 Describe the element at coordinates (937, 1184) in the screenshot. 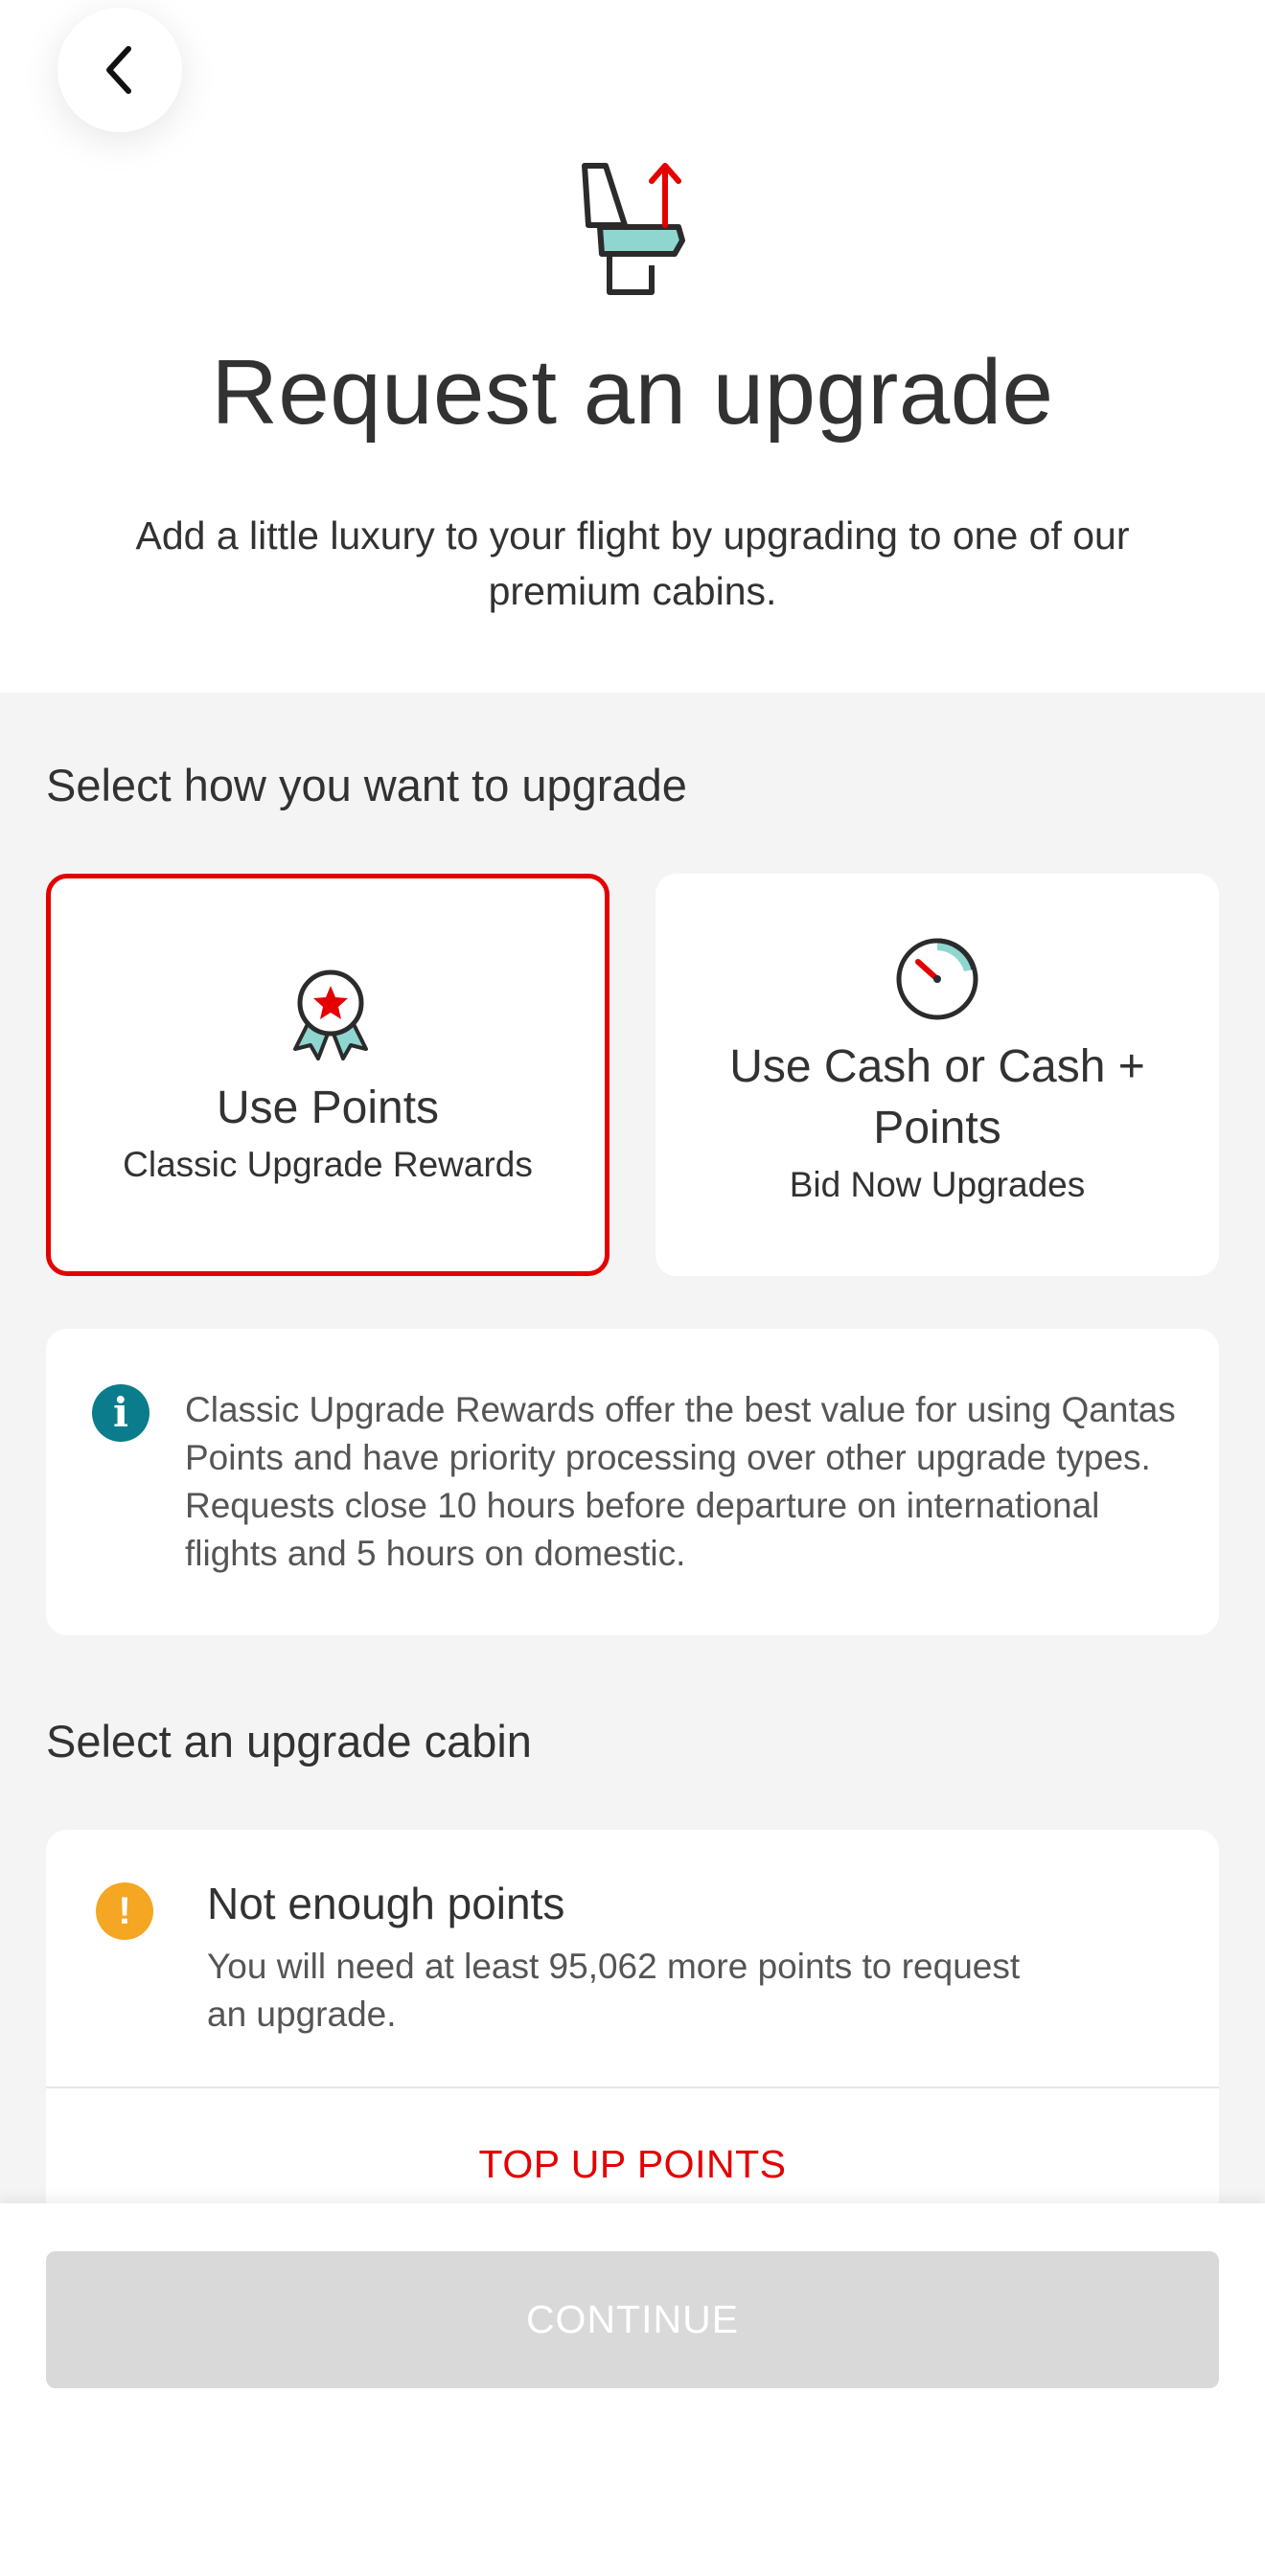

I see `use-cash-subtitle: Bid Now Upgrades` at that location.